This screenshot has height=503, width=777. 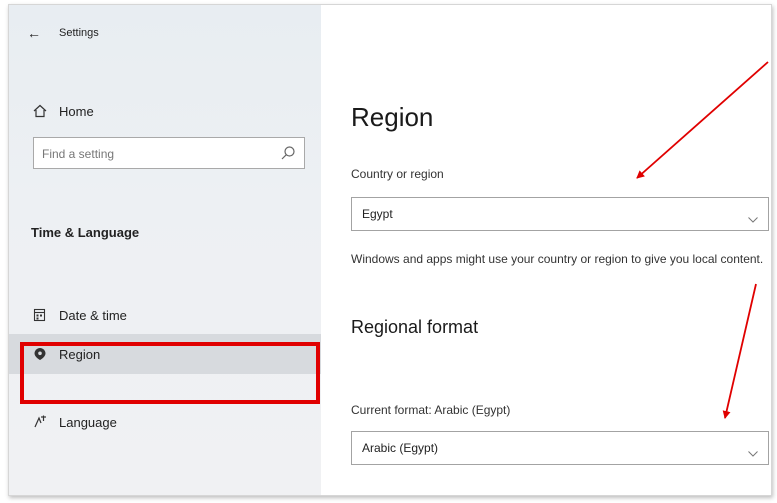 What do you see at coordinates (40, 111) in the screenshot?
I see `home-icon` at bounding box center [40, 111].